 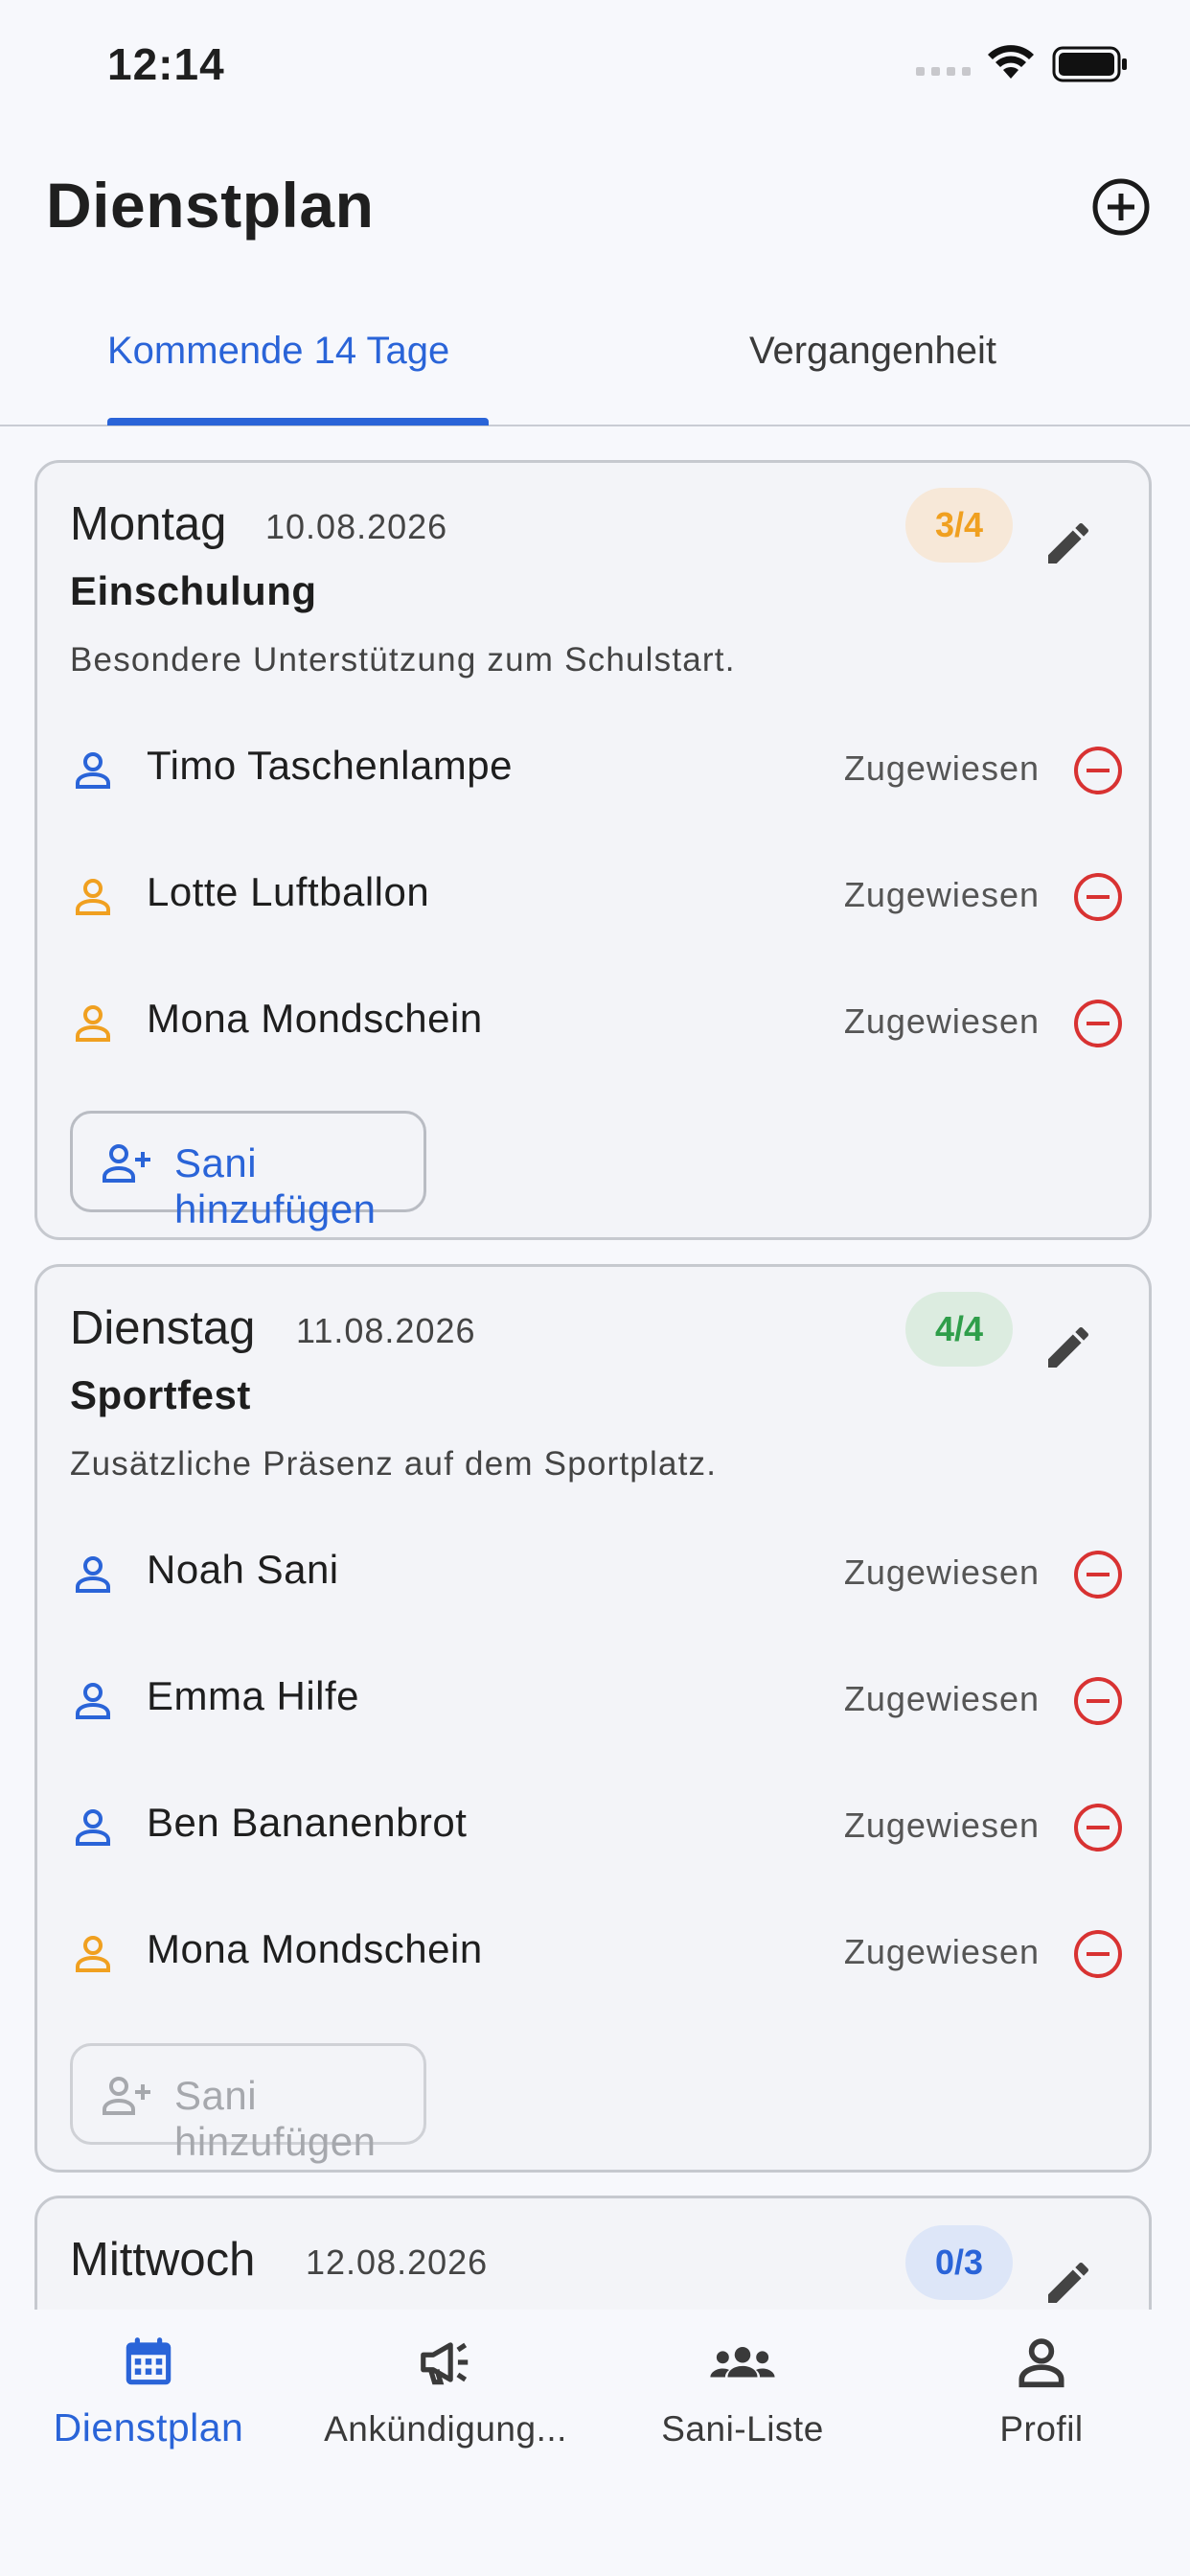 What do you see at coordinates (1041, 2429) in the screenshot?
I see `nav-label: Profil` at bounding box center [1041, 2429].